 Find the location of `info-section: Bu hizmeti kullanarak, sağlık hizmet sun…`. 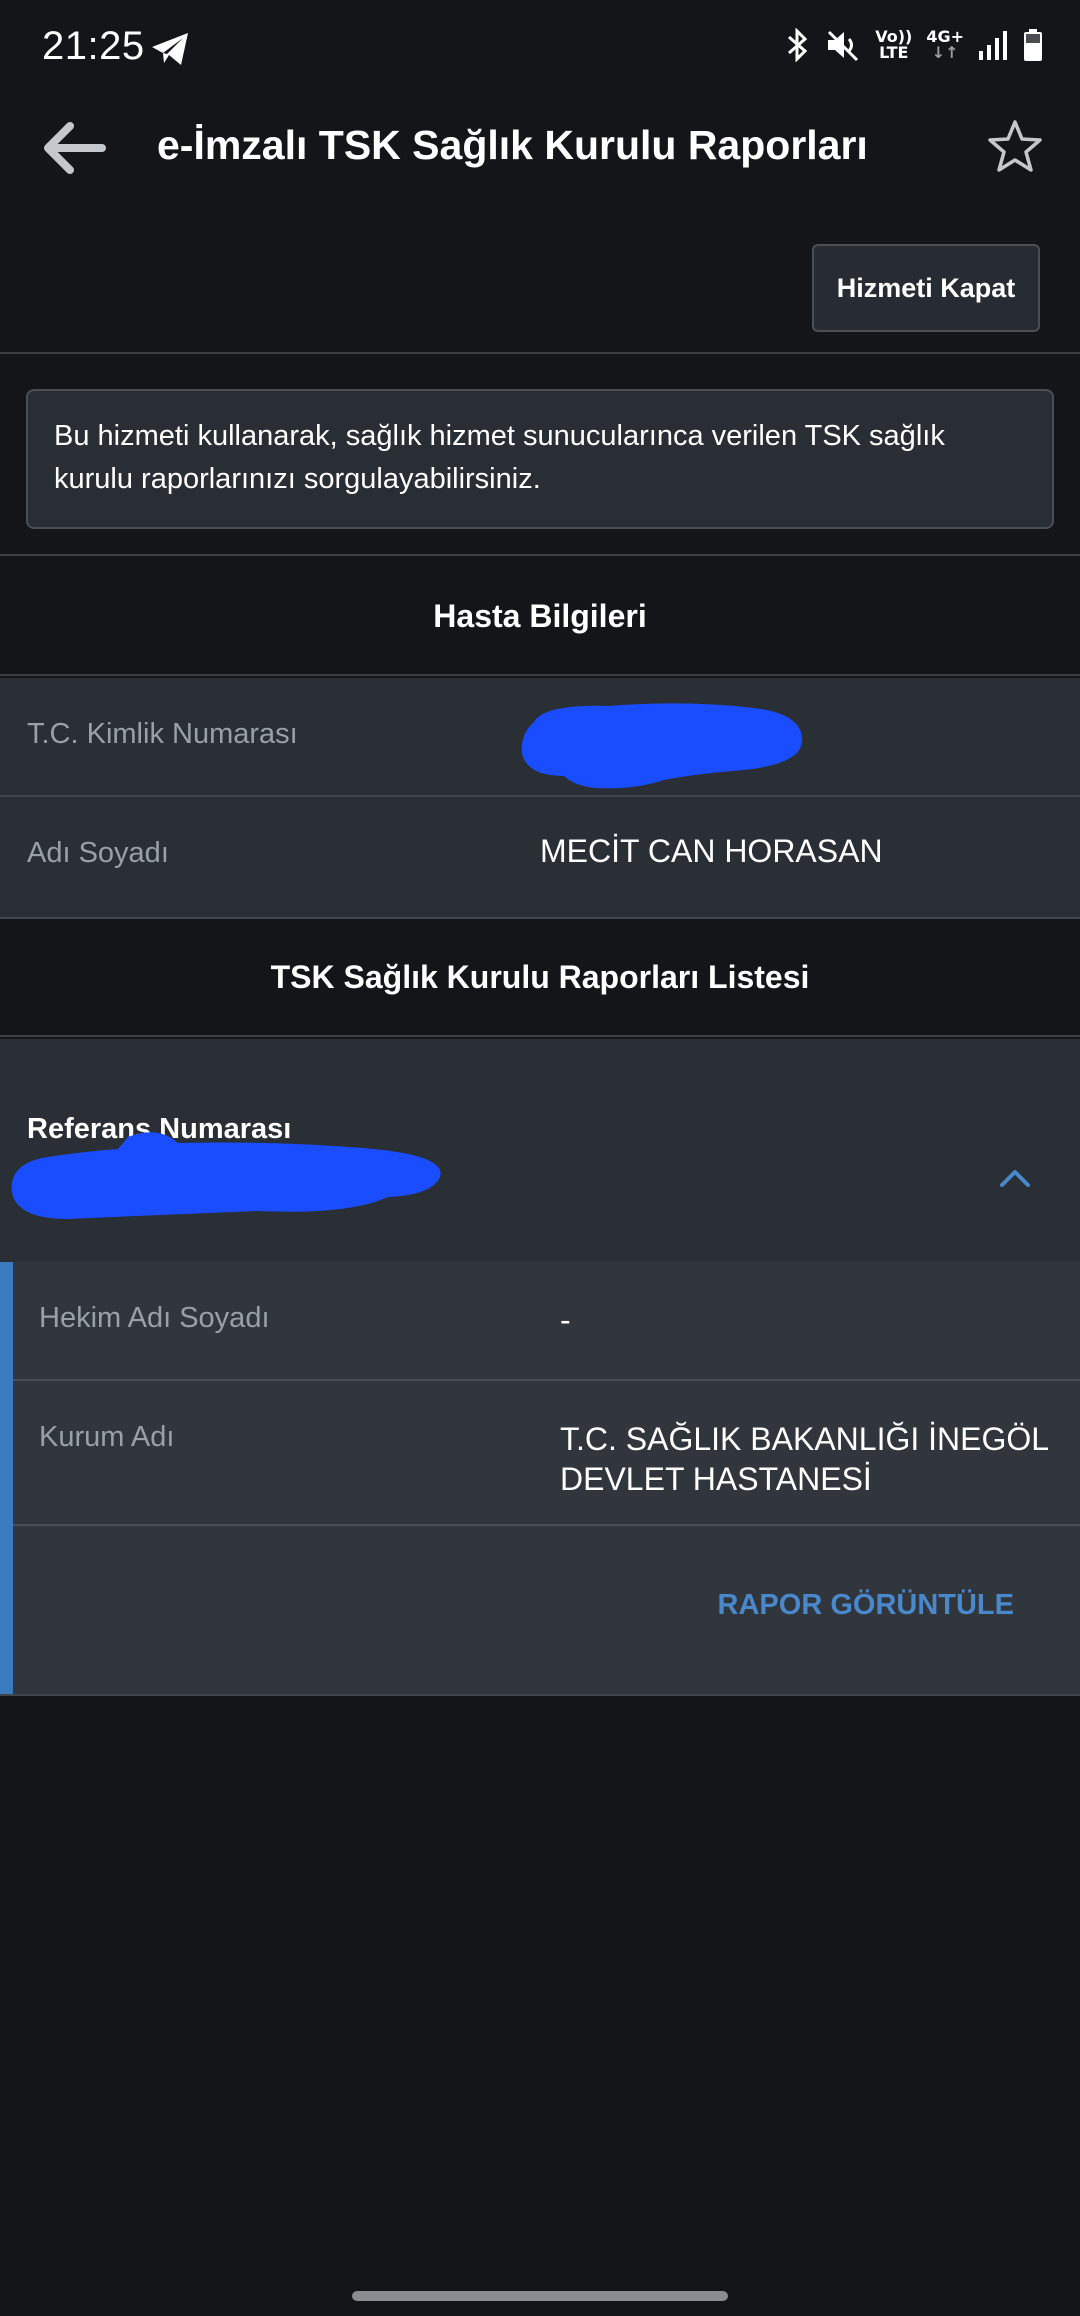

info-section: Bu hizmeti kullanarak, sağlık hizmet sun… is located at coordinates (540, 456).